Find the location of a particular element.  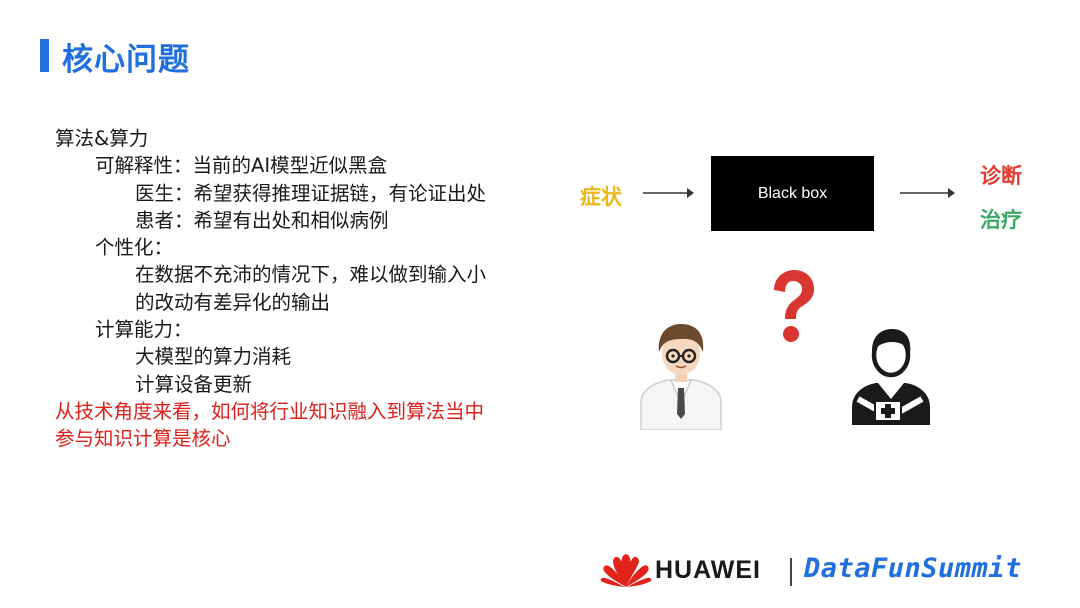

outline-item-level-3: 医生：希望获得推理证据链，有论证出处 is located at coordinates (311, 193).